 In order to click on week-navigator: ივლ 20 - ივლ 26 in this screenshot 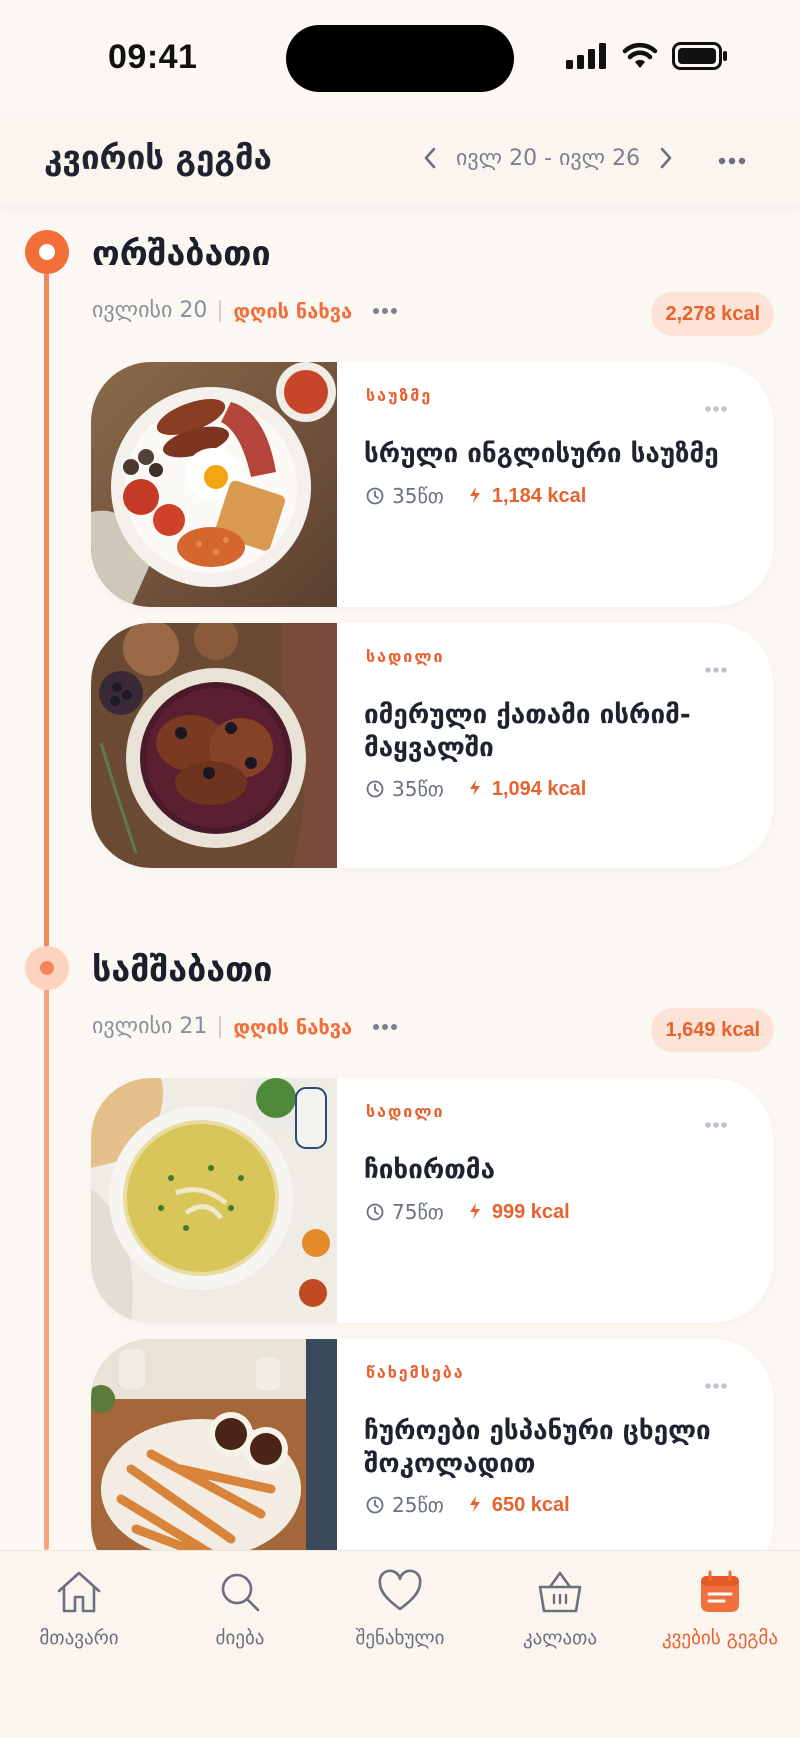, I will do `click(548, 158)`.